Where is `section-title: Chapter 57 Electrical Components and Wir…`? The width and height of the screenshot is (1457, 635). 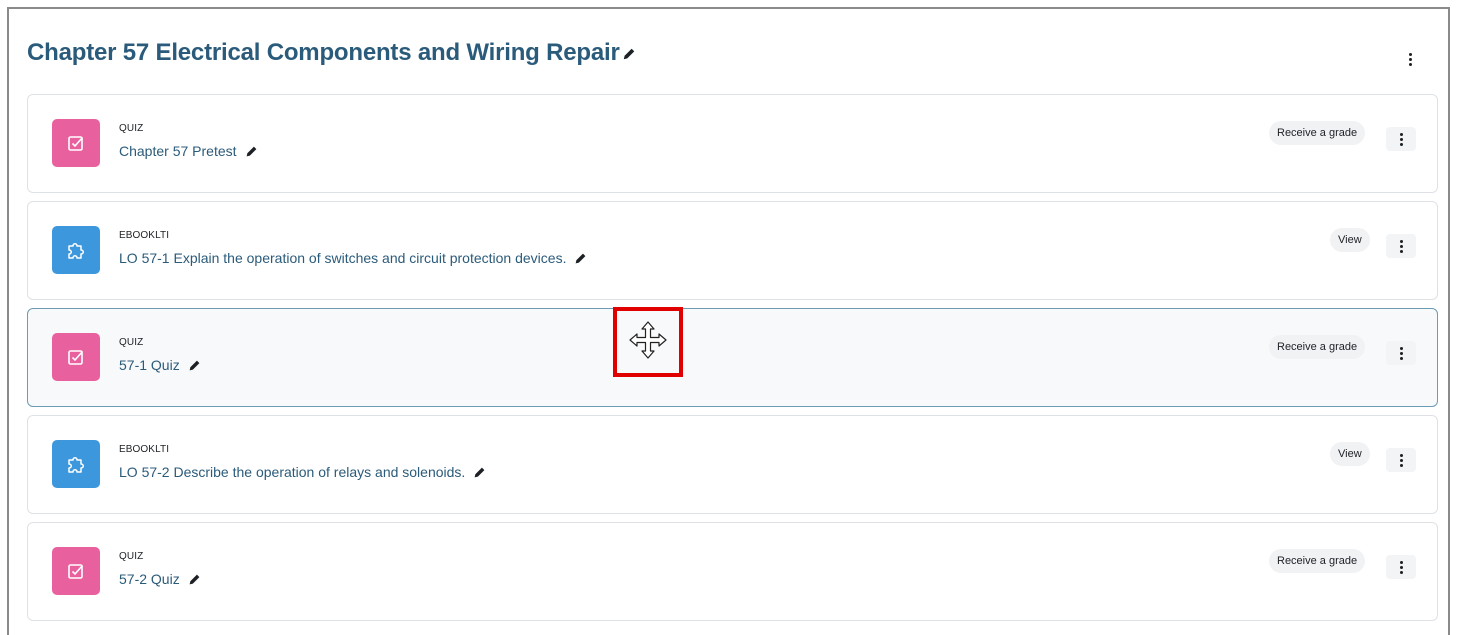
section-title: Chapter 57 Electrical Components and Wir… is located at coordinates (331, 53).